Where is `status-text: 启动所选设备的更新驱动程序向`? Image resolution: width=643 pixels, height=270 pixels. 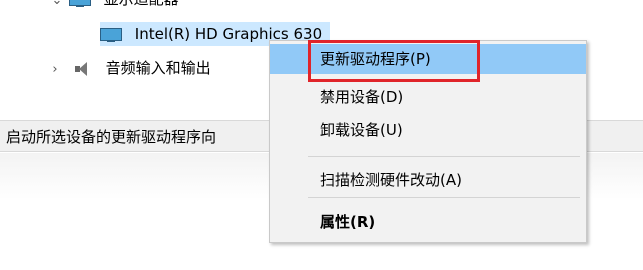
status-text: 启动所选设备的更新驱动程序向 is located at coordinates (111, 137).